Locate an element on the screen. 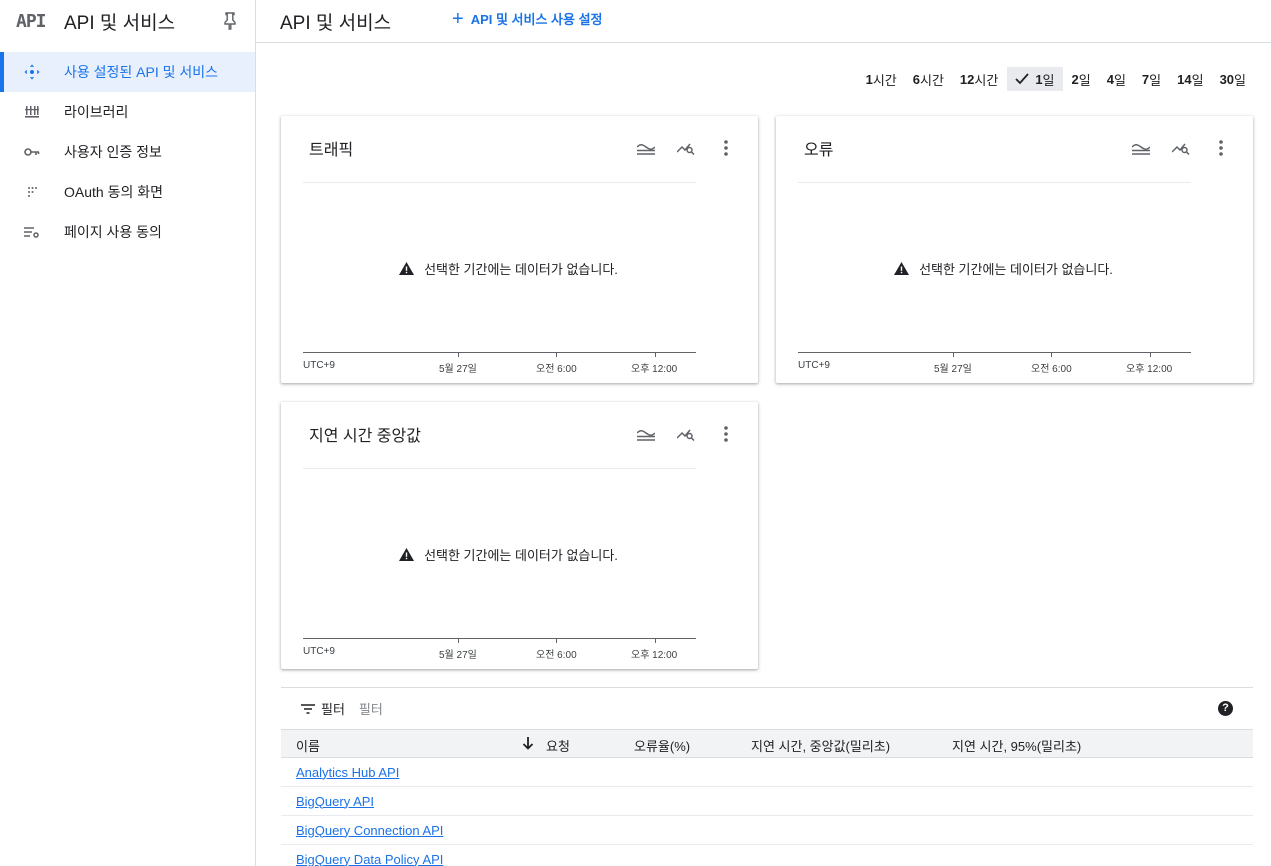 The height and width of the screenshot is (866, 1271). page-header: API 및 서비스 + API 및 서비스 사용 설정 is located at coordinates (763, 21).